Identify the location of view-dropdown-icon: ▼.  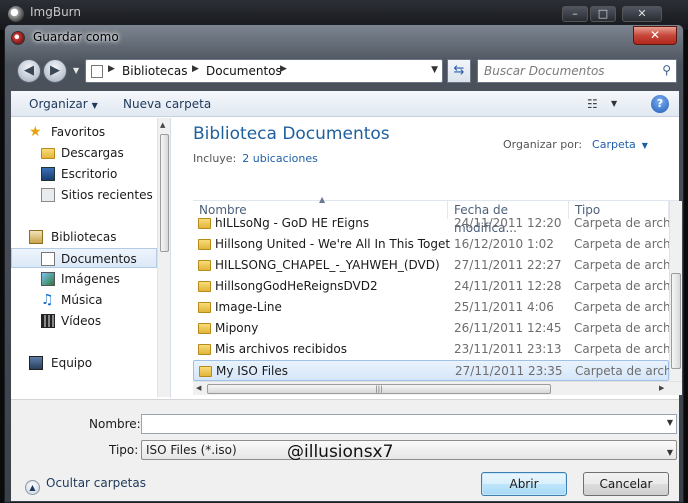
(614, 103).